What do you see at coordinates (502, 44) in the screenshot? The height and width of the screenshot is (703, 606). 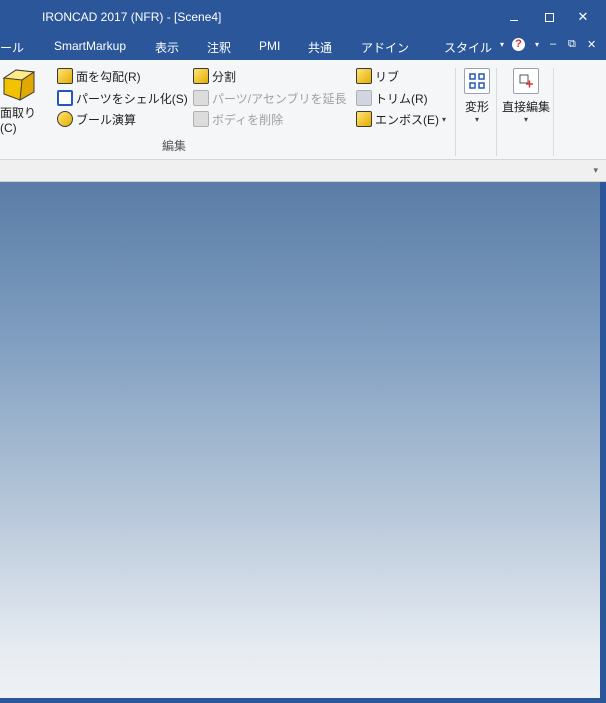 I see `style-dropdown-caret: ▾` at bounding box center [502, 44].